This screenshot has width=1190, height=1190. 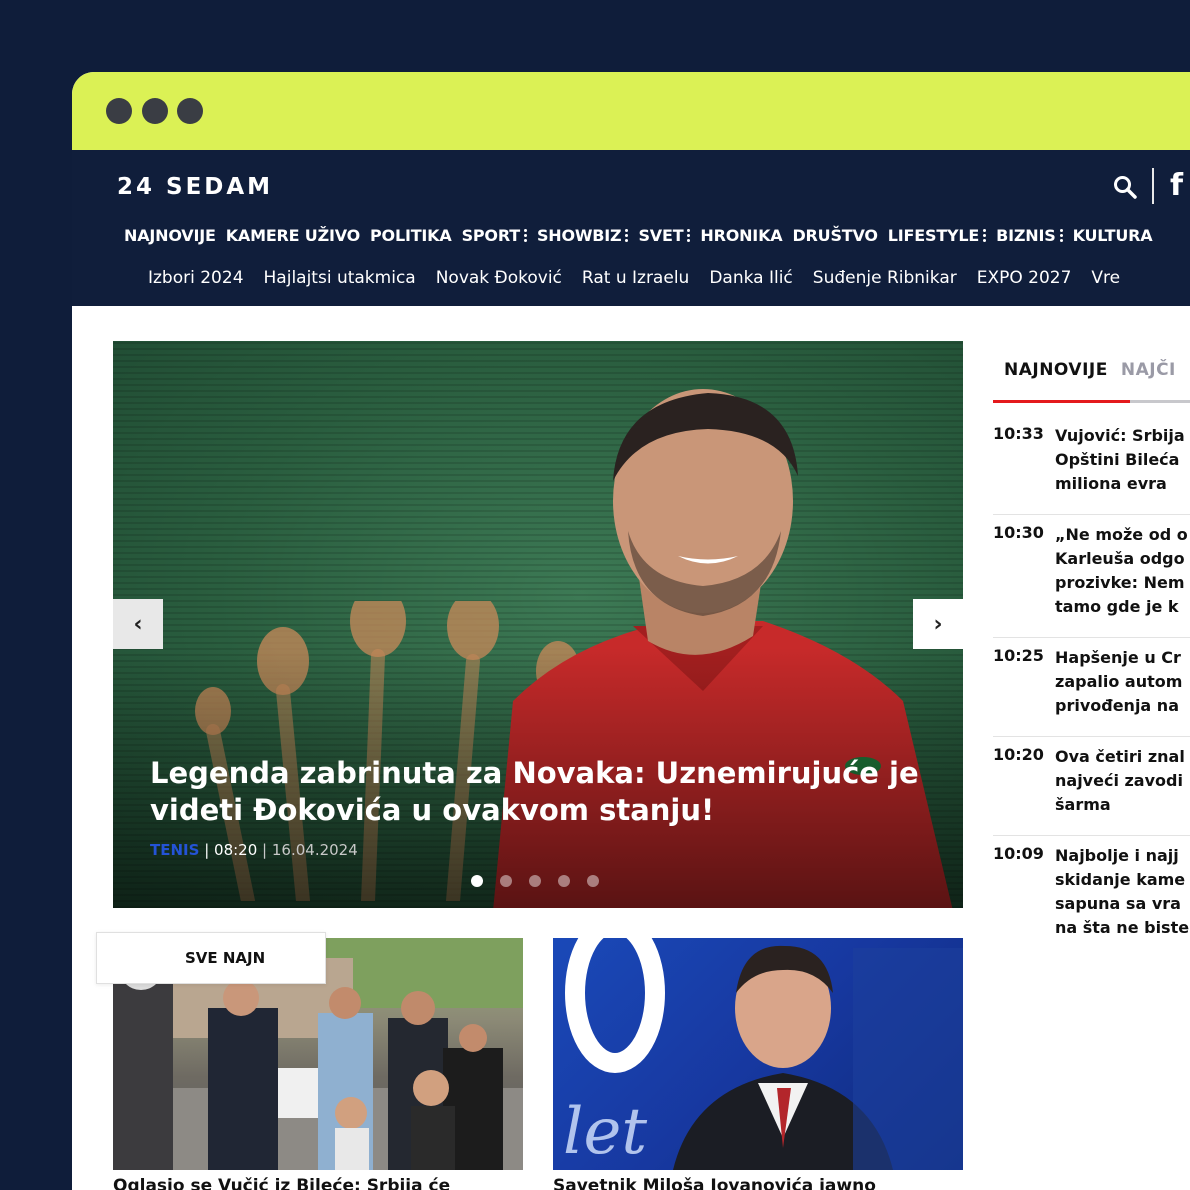 I want to click on active-tab-indicator, so click(x=1061, y=401).